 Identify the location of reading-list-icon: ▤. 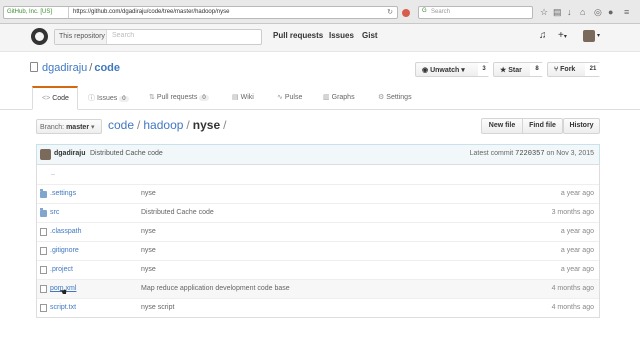
(557, 12).